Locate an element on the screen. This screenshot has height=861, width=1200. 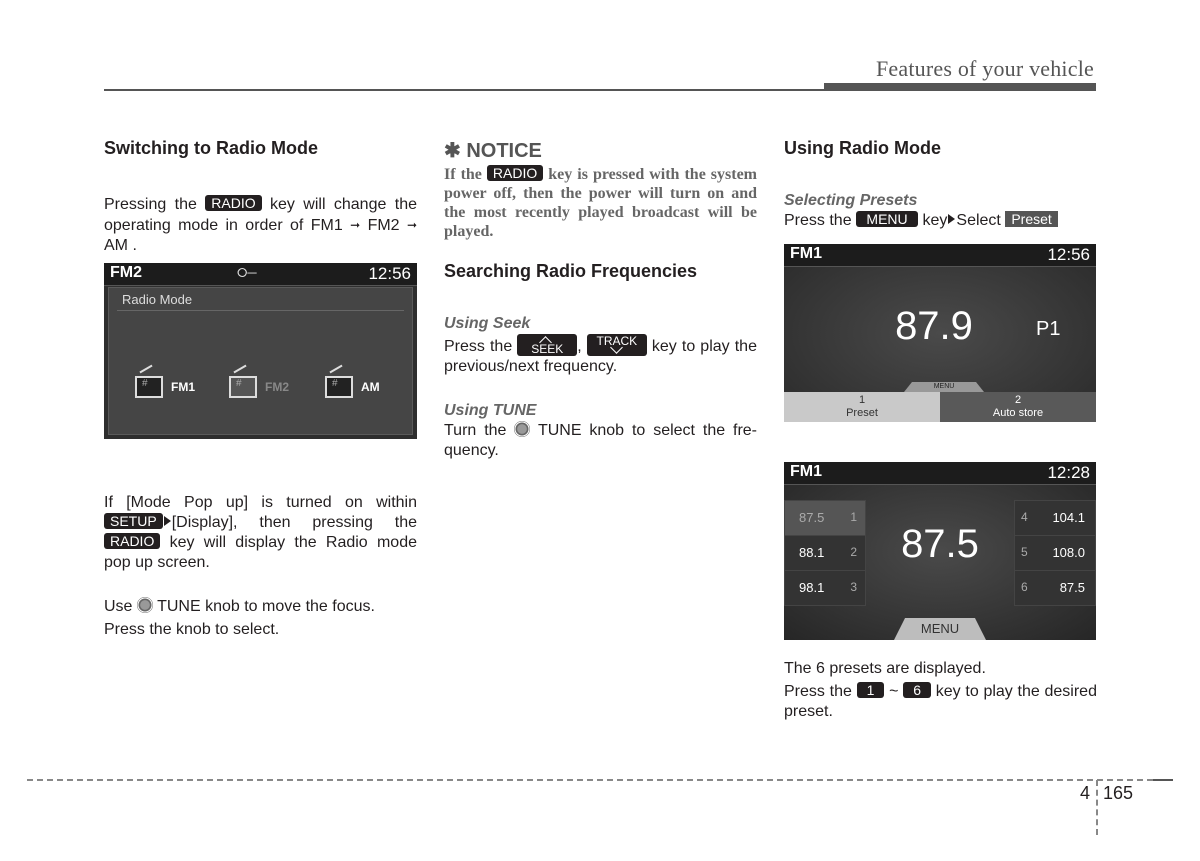
preset-item: 6 87.5 is located at coordinates (1055, 588).